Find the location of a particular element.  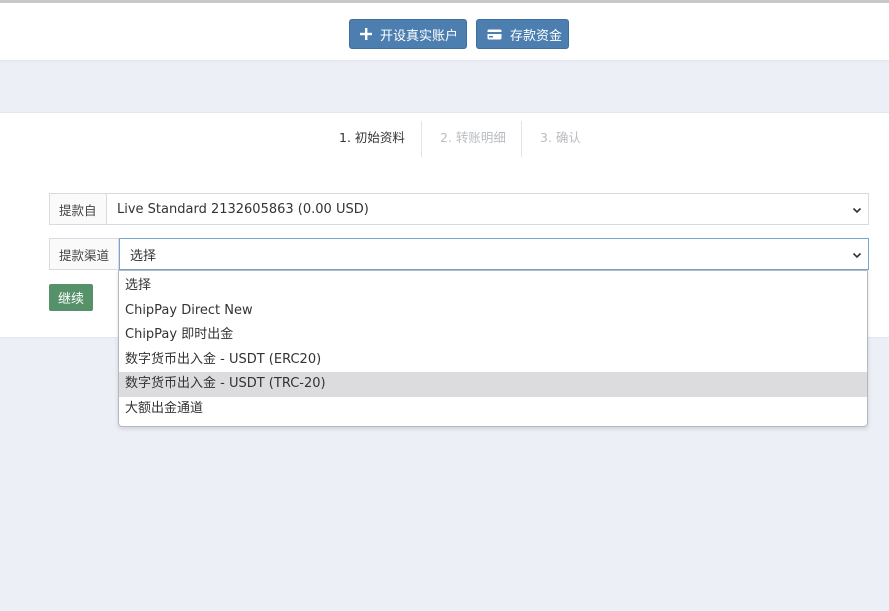

withdraw-channel-label: 提款渠道 is located at coordinates (84, 254).